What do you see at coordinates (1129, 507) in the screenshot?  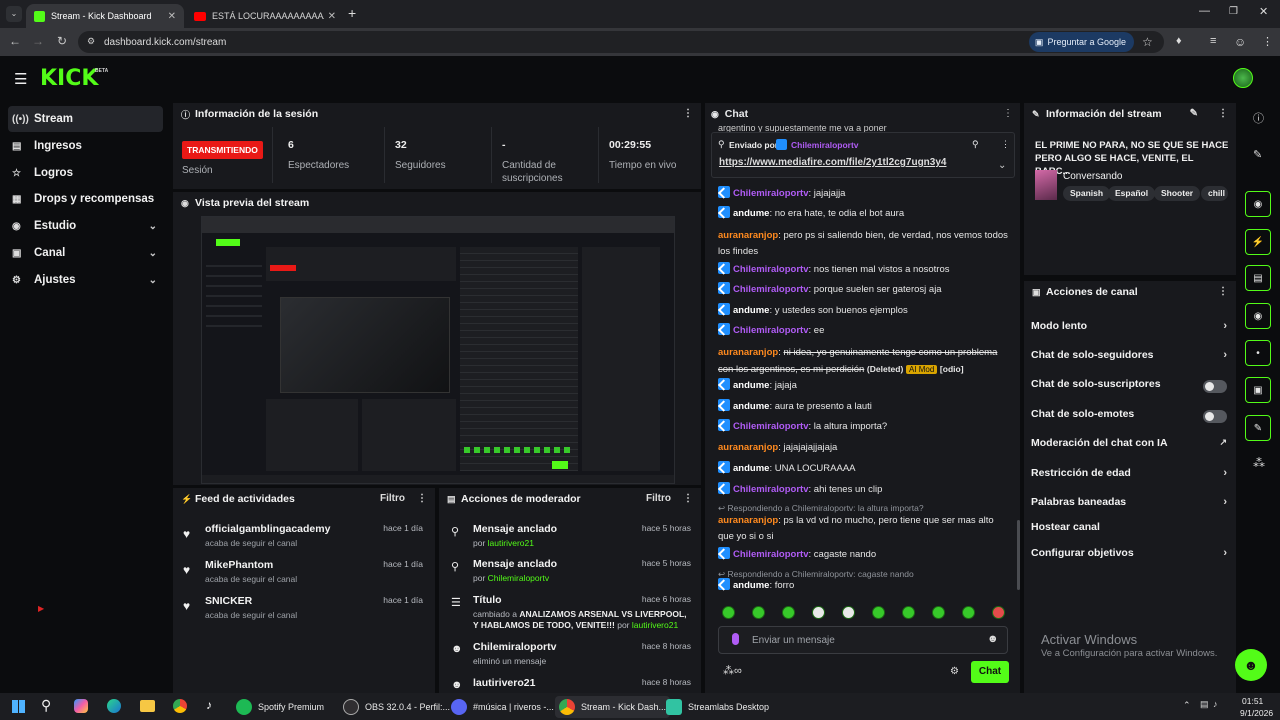 I see `banned-words-action: Palabras baneadas ›` at bounding box center [1129, 507].